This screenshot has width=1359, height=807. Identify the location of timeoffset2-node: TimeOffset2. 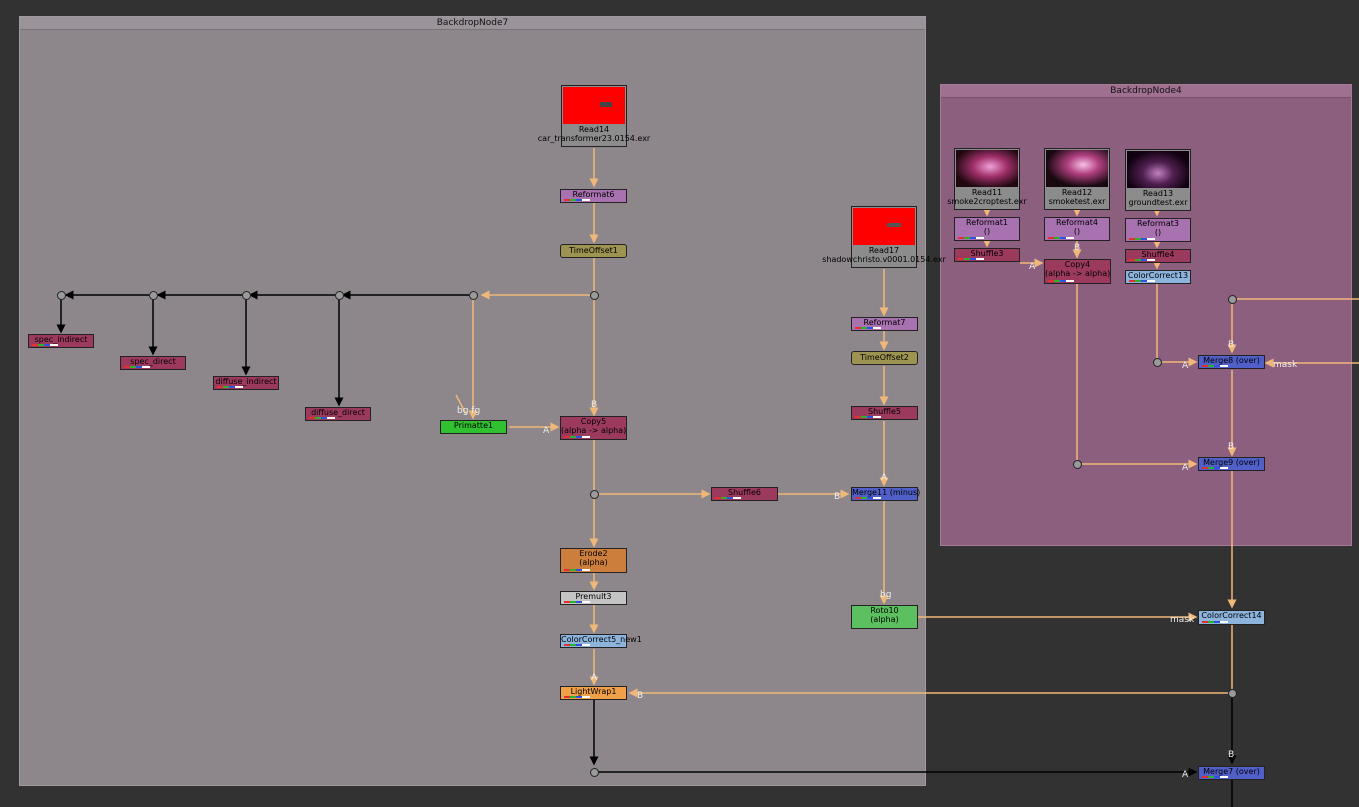
(884, 358).